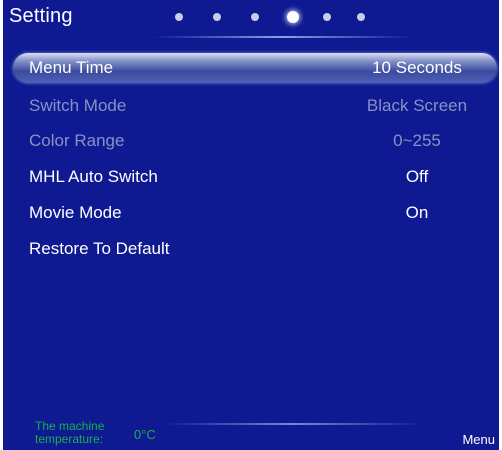  Describe the element at coordinates (93, 176) in the screenshot. I see `menu-item-label: MHL Auto Switch` at that location.